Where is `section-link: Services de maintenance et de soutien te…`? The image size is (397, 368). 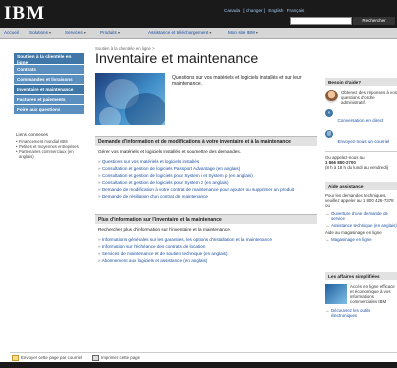
section-link: Services de maintenance et de soutien te… is located at coordinates (206, 253).